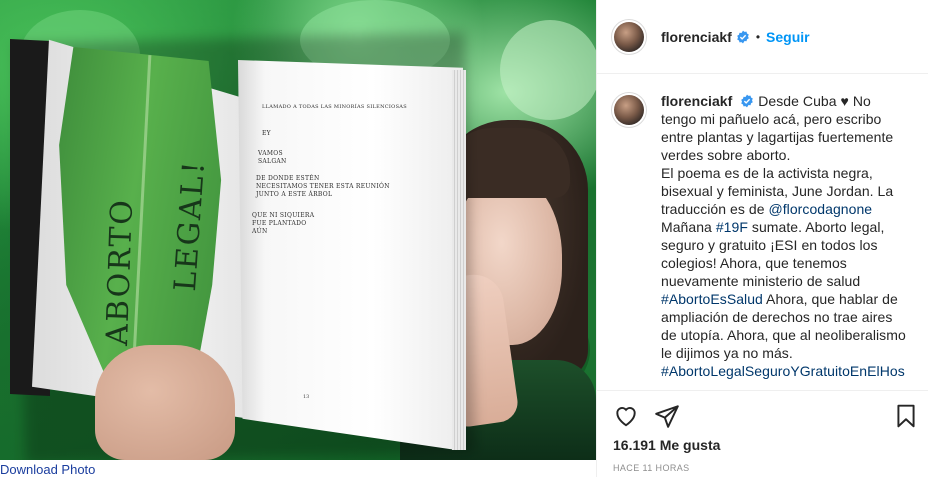 This screenshot has height=477, width=928. What do you see at coordinates (777, 191) in the screenshot?
I see `caption-text-line: bisexual y feminista, June Jordan. La` at bounding box center [777, 191].